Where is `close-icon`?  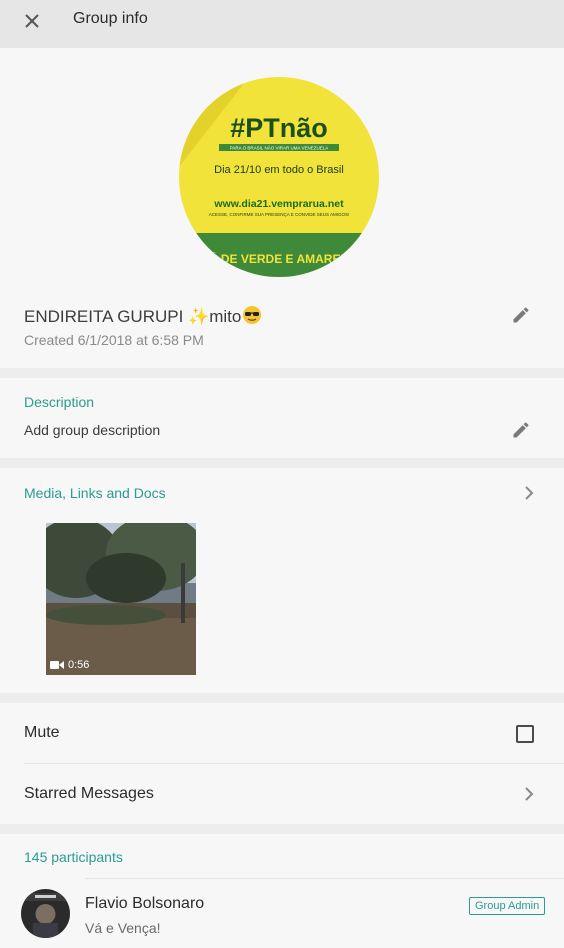 close-icon is located at coordinates (32, 21).